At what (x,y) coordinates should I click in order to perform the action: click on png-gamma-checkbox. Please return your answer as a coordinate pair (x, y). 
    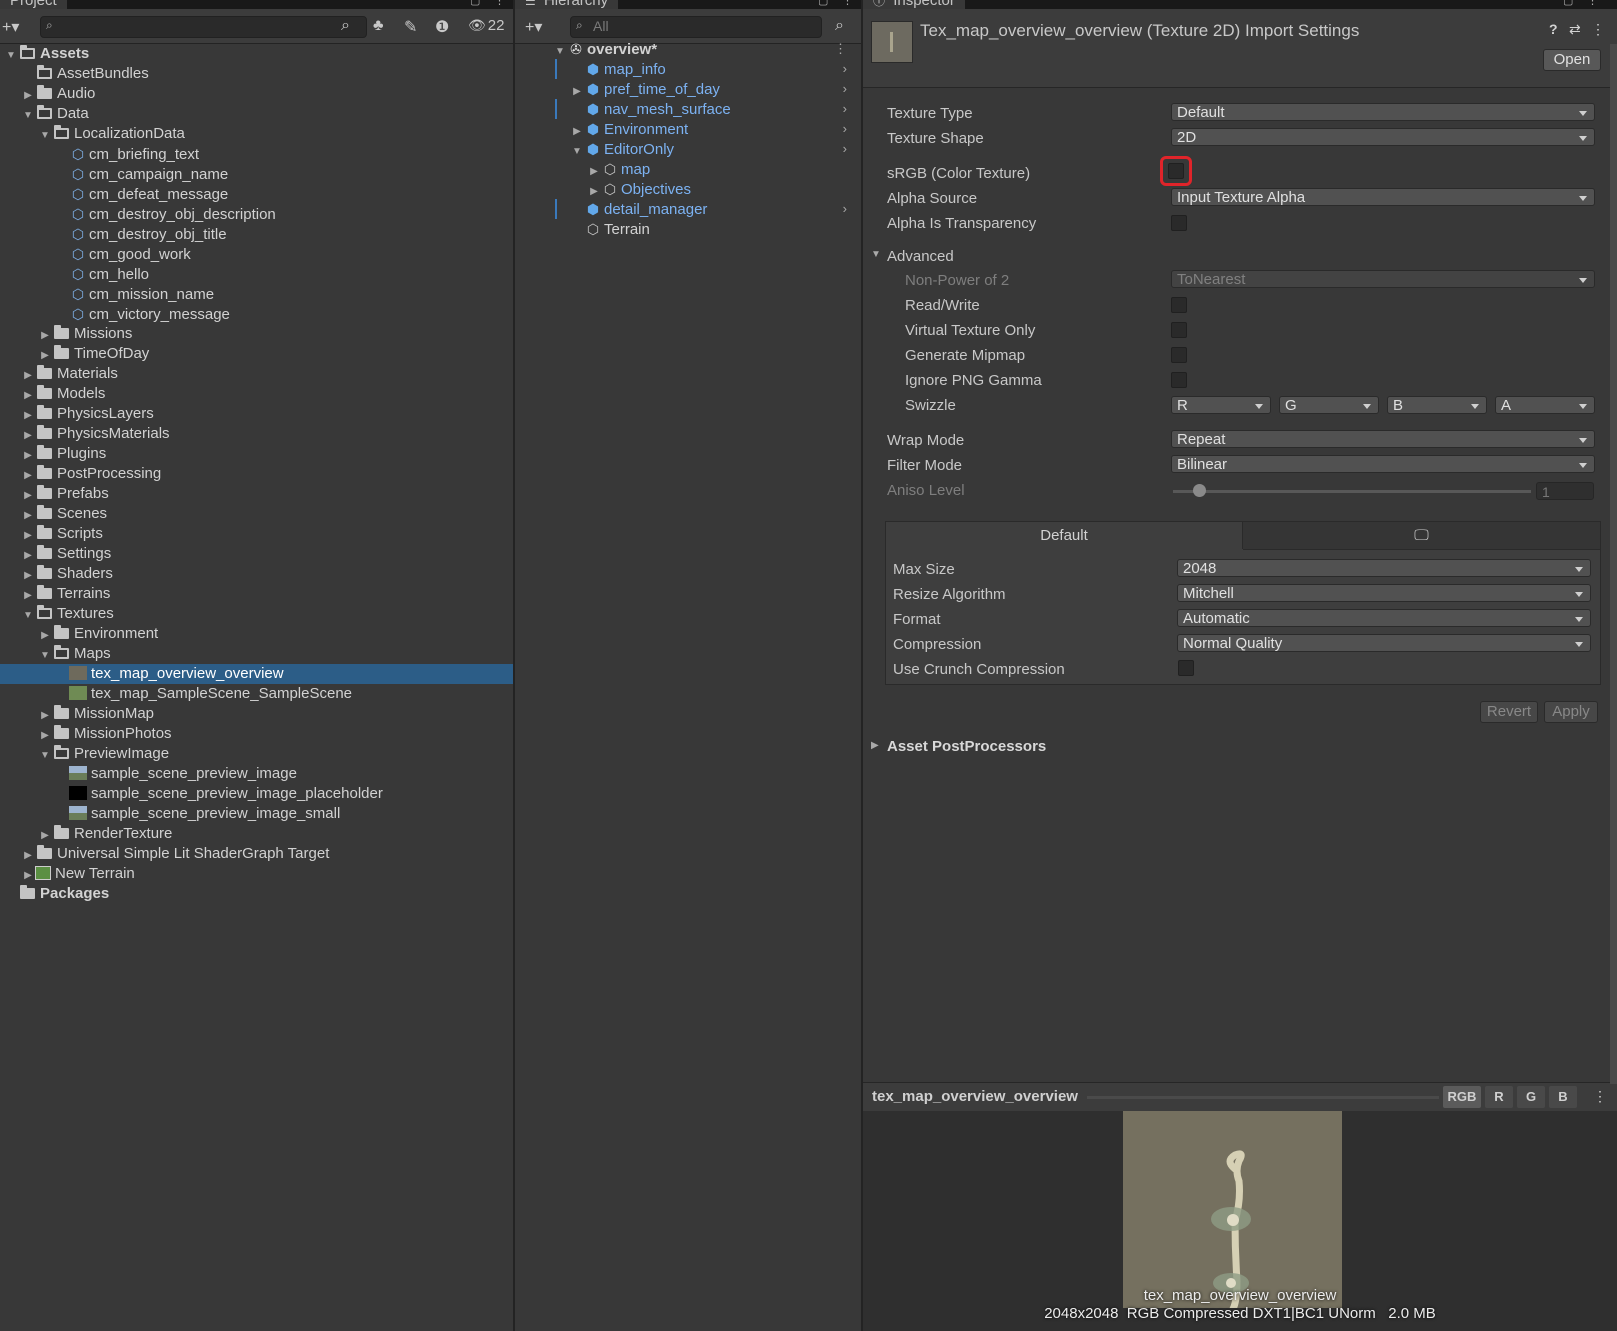
    Looking at the image, I should click on (1179, 380).